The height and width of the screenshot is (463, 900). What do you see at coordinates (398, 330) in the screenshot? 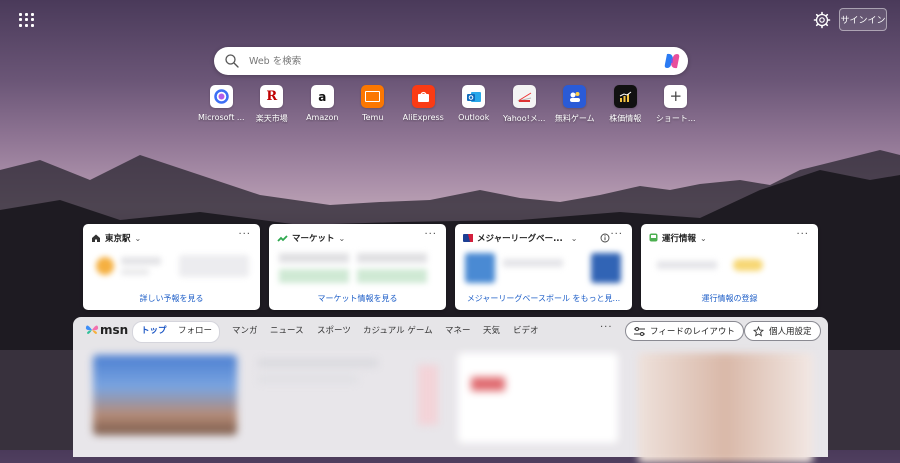
I see `tab-casual-games: カジュアル ゲーム` at bounding box center [398, 330].